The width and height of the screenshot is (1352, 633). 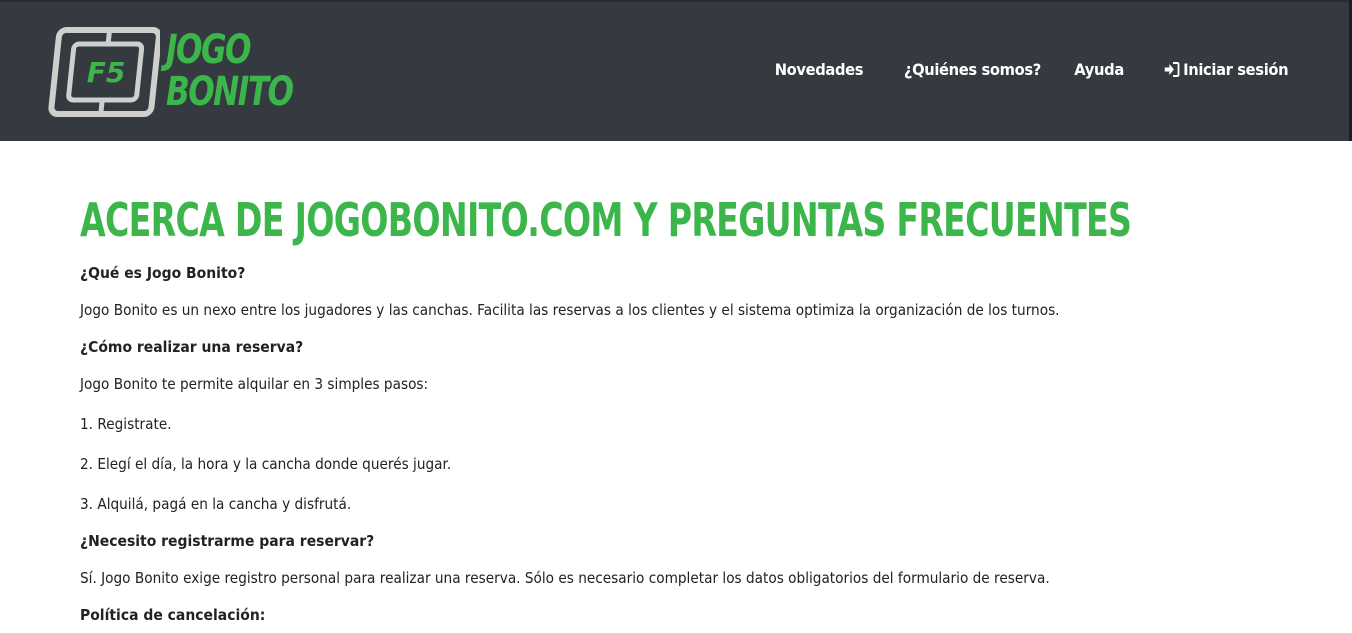 I want to click on faq-question-how-to-book: ¿Cómo realizar una reserva?, so click(x=192, y=347).